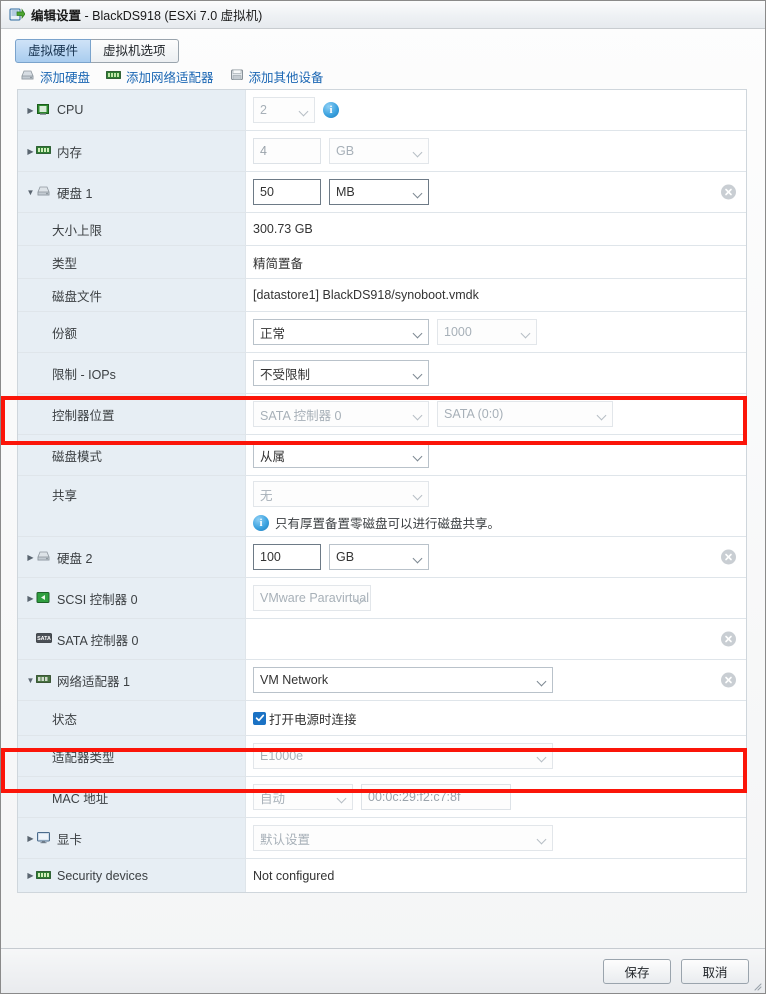 Image resolution: width=766 pixels, height=994 pixels. I want to click on row-value-controller-location: SATA 控制器 0 SATA (0:0), so click(496, 414).